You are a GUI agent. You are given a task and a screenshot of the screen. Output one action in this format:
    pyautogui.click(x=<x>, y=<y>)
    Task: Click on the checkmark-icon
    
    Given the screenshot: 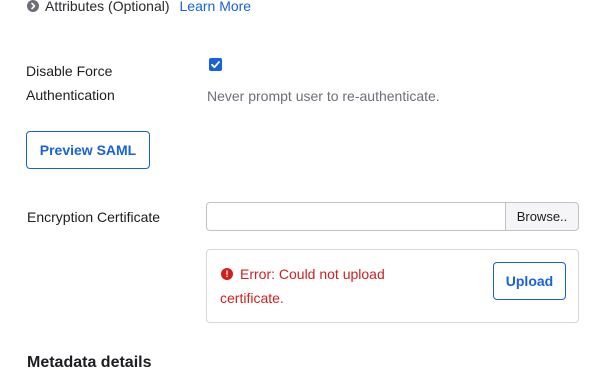 What is the action you would take?
    pyautogui.click(x=215, y=65)
    